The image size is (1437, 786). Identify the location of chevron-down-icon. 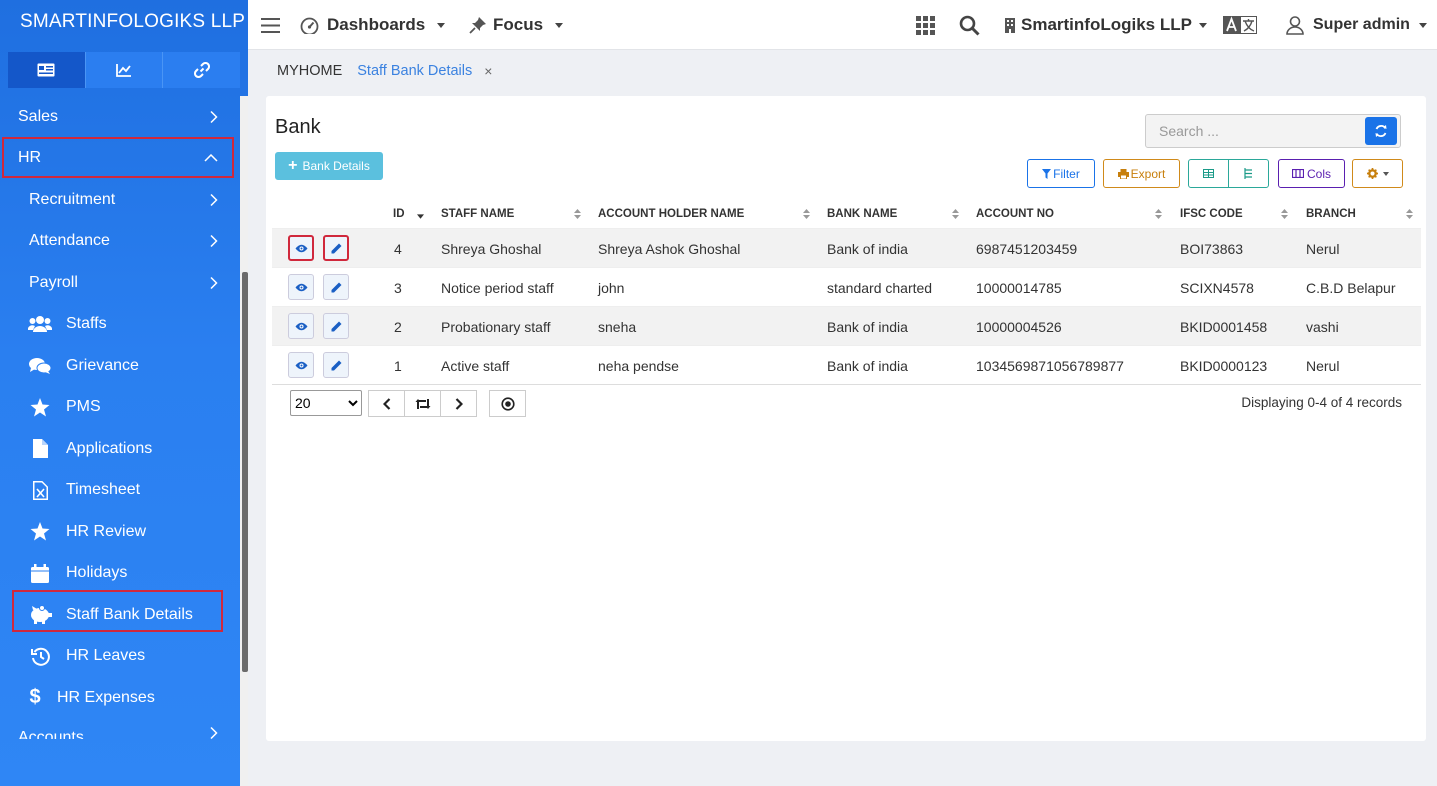
(1202, 25).